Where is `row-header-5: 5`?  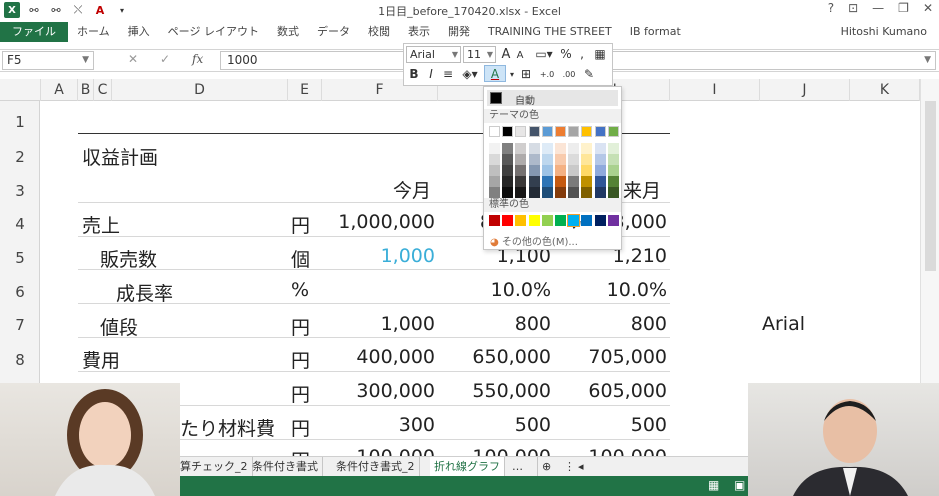 row-header-5: 5 is located at coordinates (20, 258).